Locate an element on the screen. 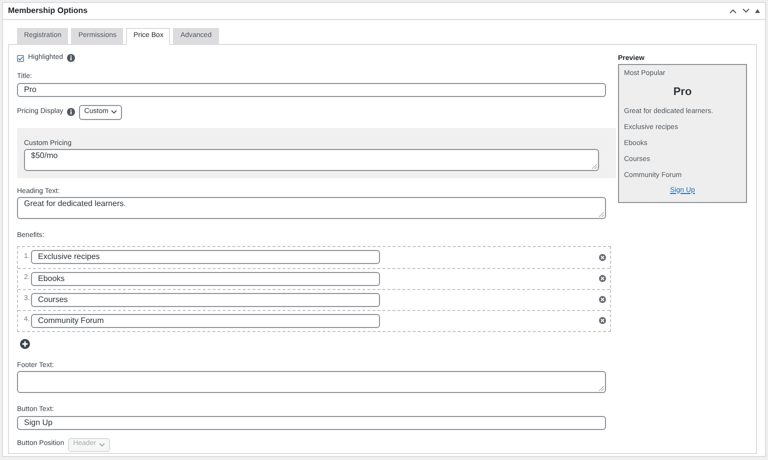 This screenshot has height=460, width=768. plan-name: Pro is located at coordinates (682, 92).